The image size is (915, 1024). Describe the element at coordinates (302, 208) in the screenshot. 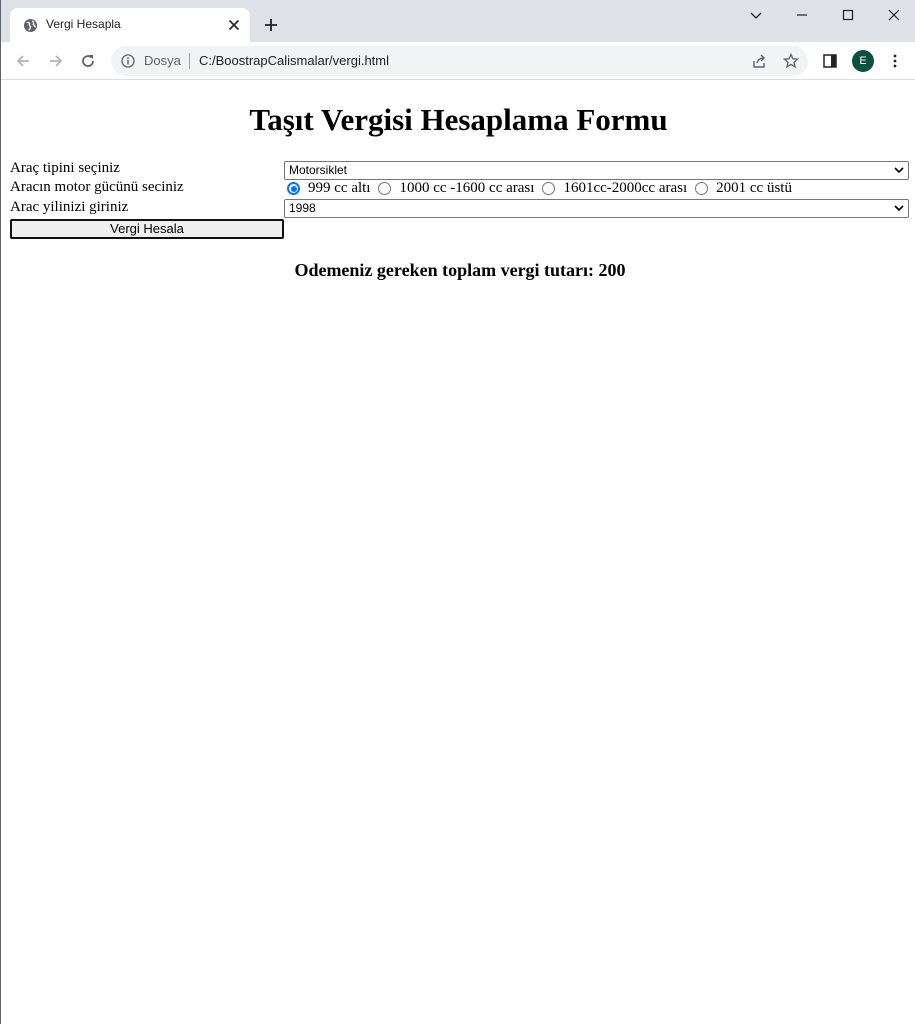

I see `vehicle-year-value: 1998` at that location.